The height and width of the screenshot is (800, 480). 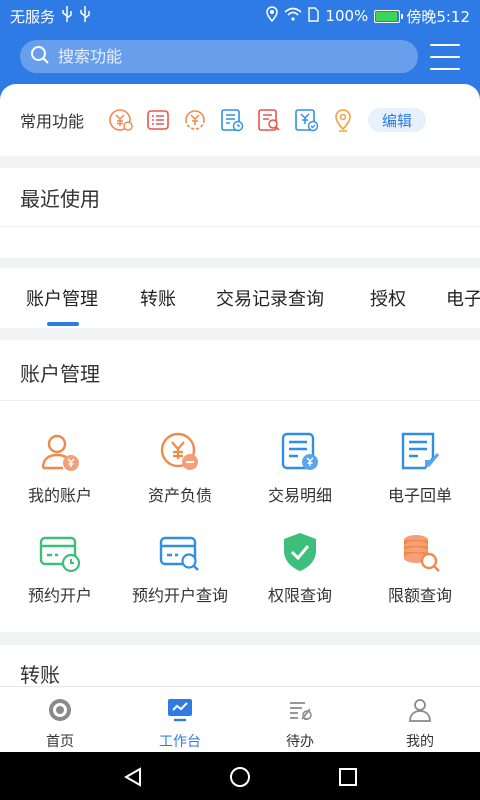 I want to click on home-coin-icon, so click(x=60, y=712).